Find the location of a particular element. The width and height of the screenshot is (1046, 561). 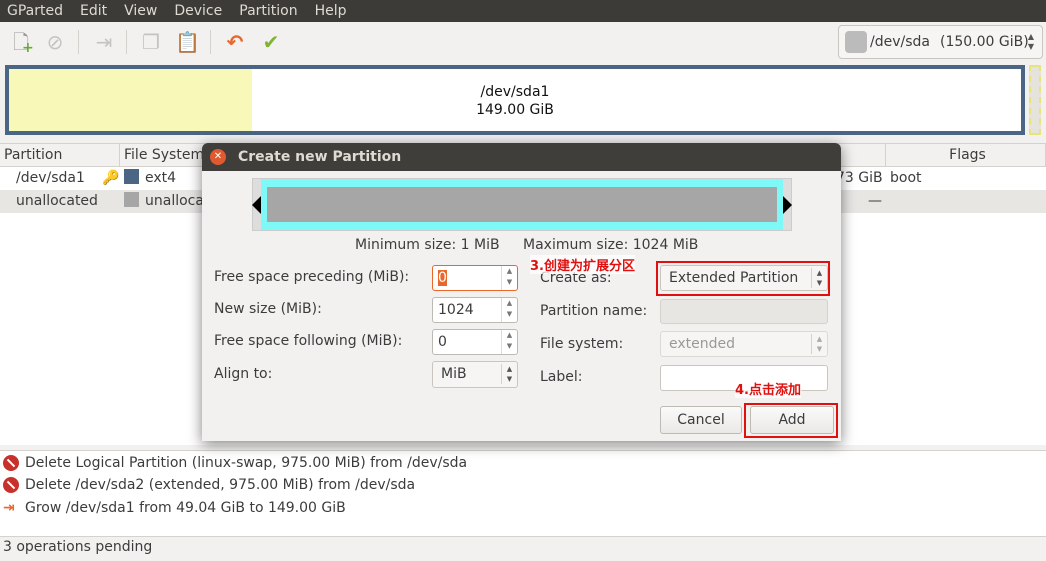

filesystem-label: File system: is located at coordinates (582, 344).